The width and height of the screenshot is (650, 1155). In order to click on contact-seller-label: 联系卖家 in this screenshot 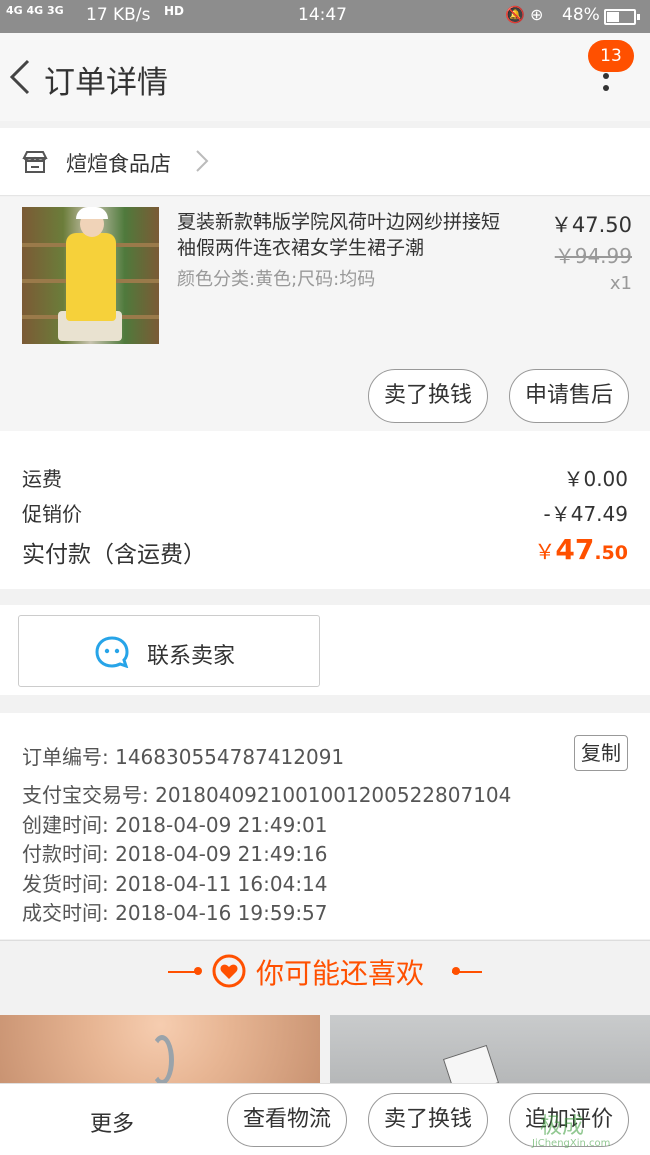, I will do `click(191, 656)`.